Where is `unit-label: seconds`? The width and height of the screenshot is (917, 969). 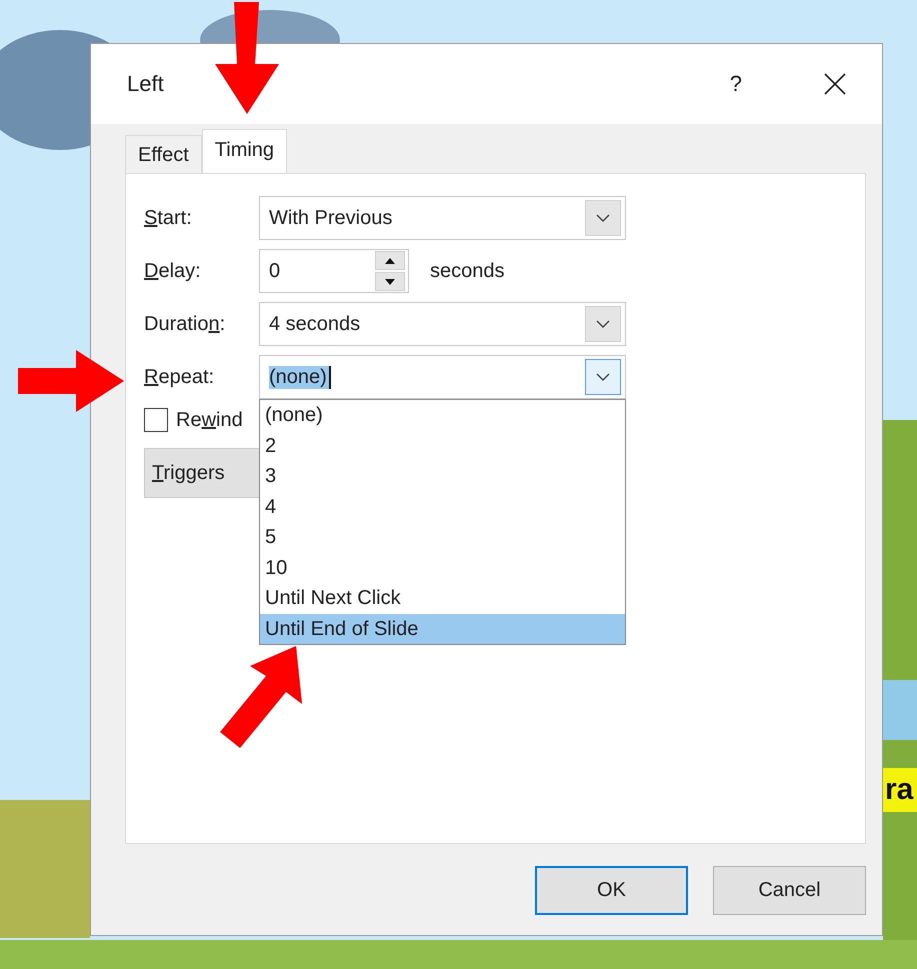
unit-label: seconds is located at coordinates (467, 271).